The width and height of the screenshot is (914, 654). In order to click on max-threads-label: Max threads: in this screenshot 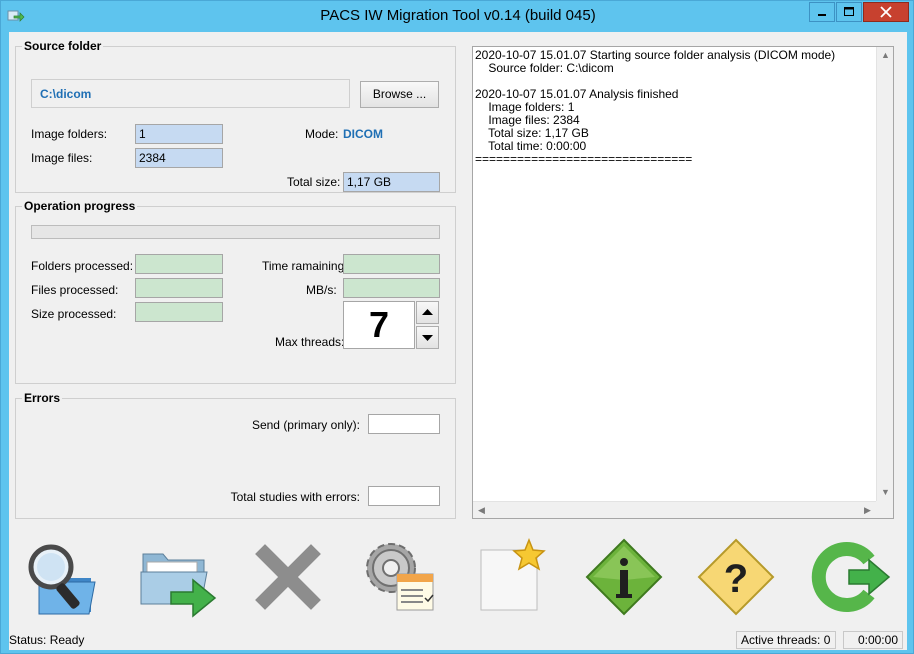, I will do `click(310, 342)`.